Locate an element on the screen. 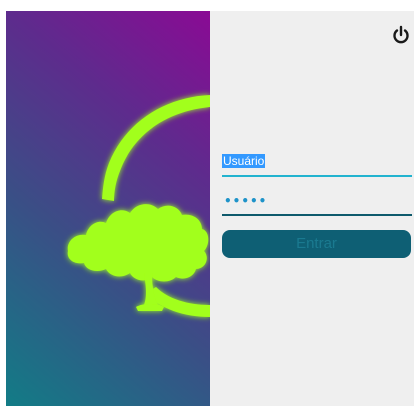 The width and height of the screenshot is (417, 406). login-button: Entrar is located at coordinates (316, 244).